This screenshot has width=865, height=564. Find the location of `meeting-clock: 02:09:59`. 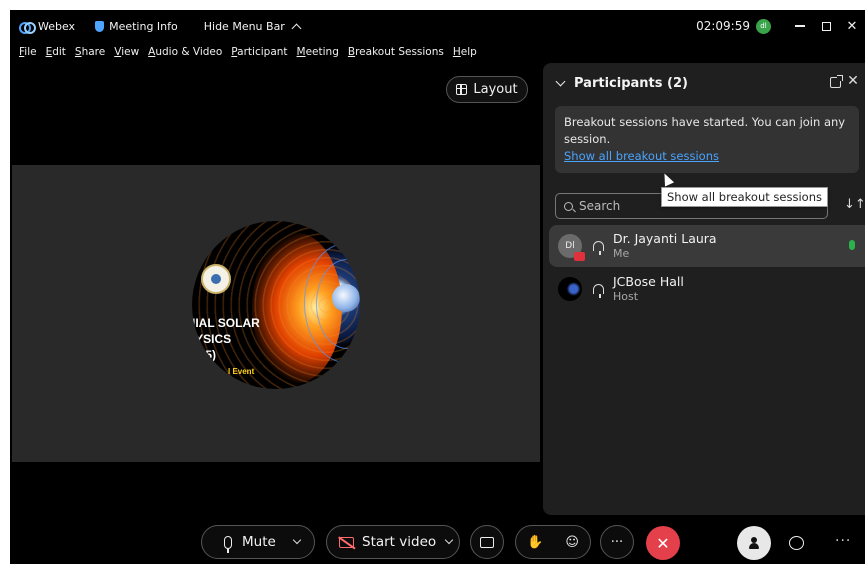

meeting-clock: 02:09:59 is located at coordinates (723, 26).